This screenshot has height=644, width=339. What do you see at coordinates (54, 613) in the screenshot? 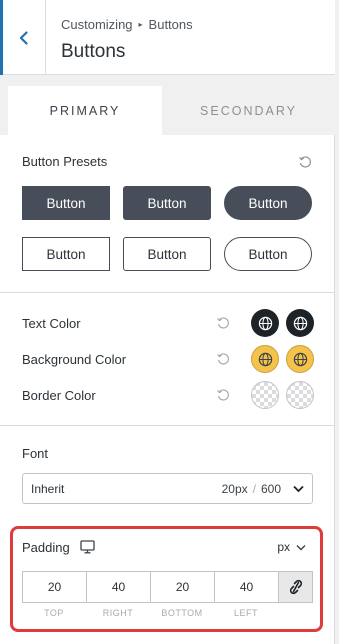
I see `padding-top-label: TOP` at bounding box center [54, 613].